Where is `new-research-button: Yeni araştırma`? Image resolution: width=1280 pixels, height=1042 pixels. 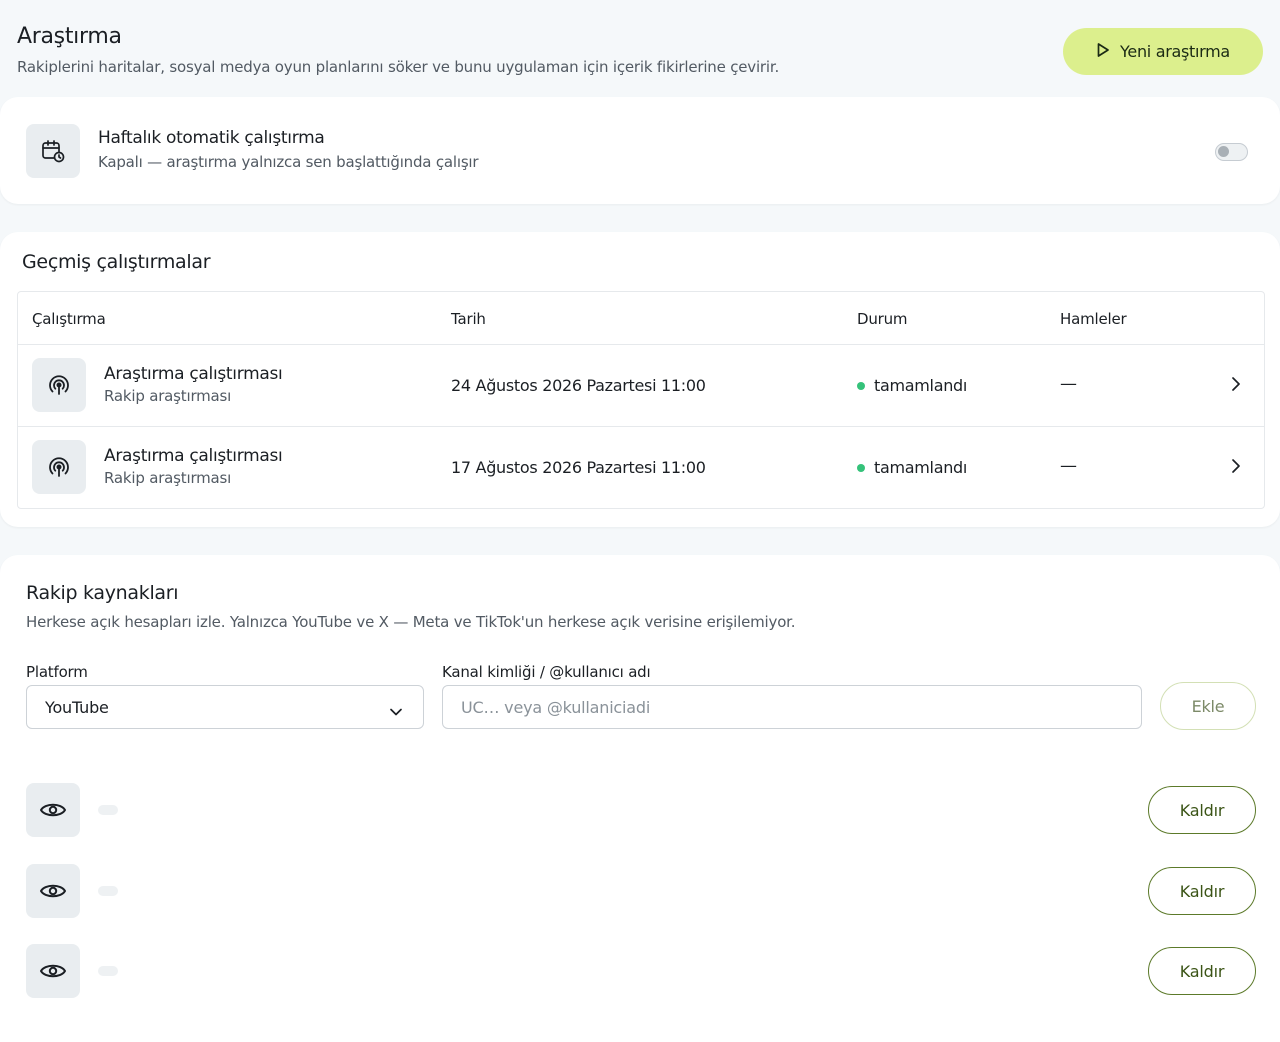
new-research-button: Yeni araştırma is located at coordinates (1163, 51).